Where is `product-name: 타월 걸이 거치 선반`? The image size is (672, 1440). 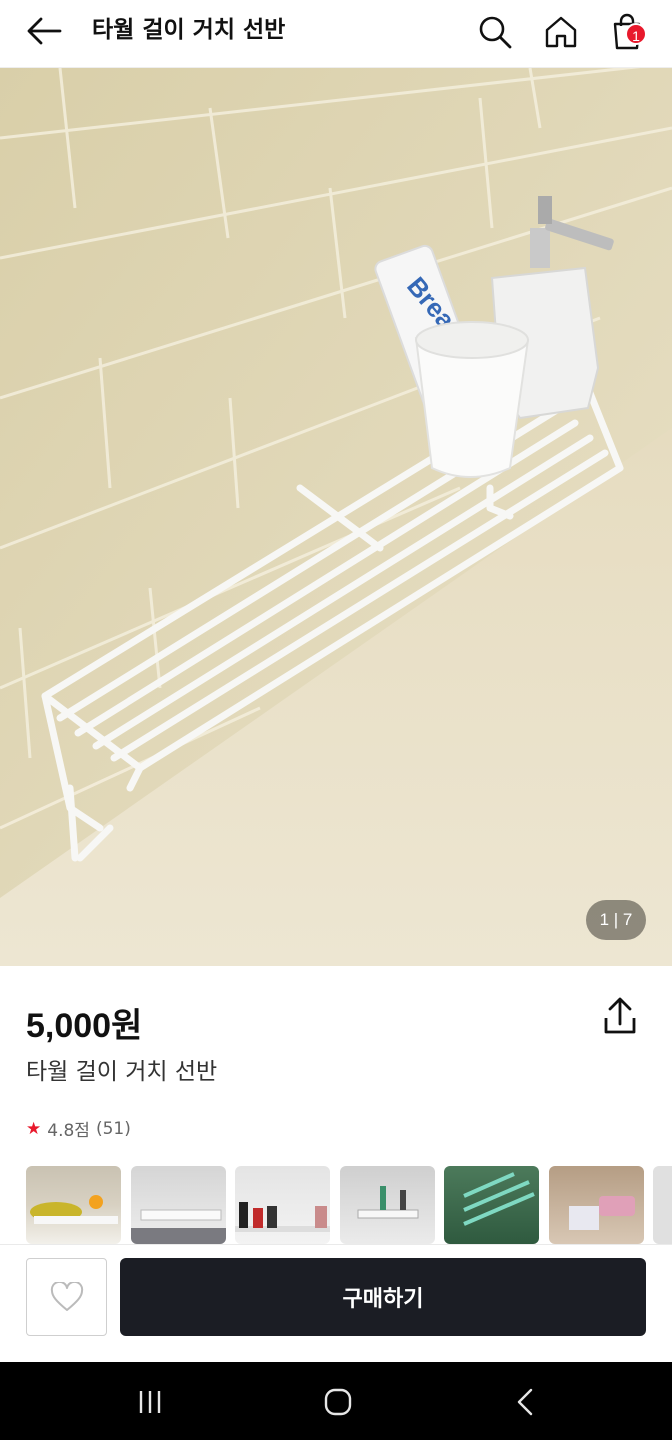
product-name: 타월 걸이 거치 선반 is located at coordinates (122, 1072).